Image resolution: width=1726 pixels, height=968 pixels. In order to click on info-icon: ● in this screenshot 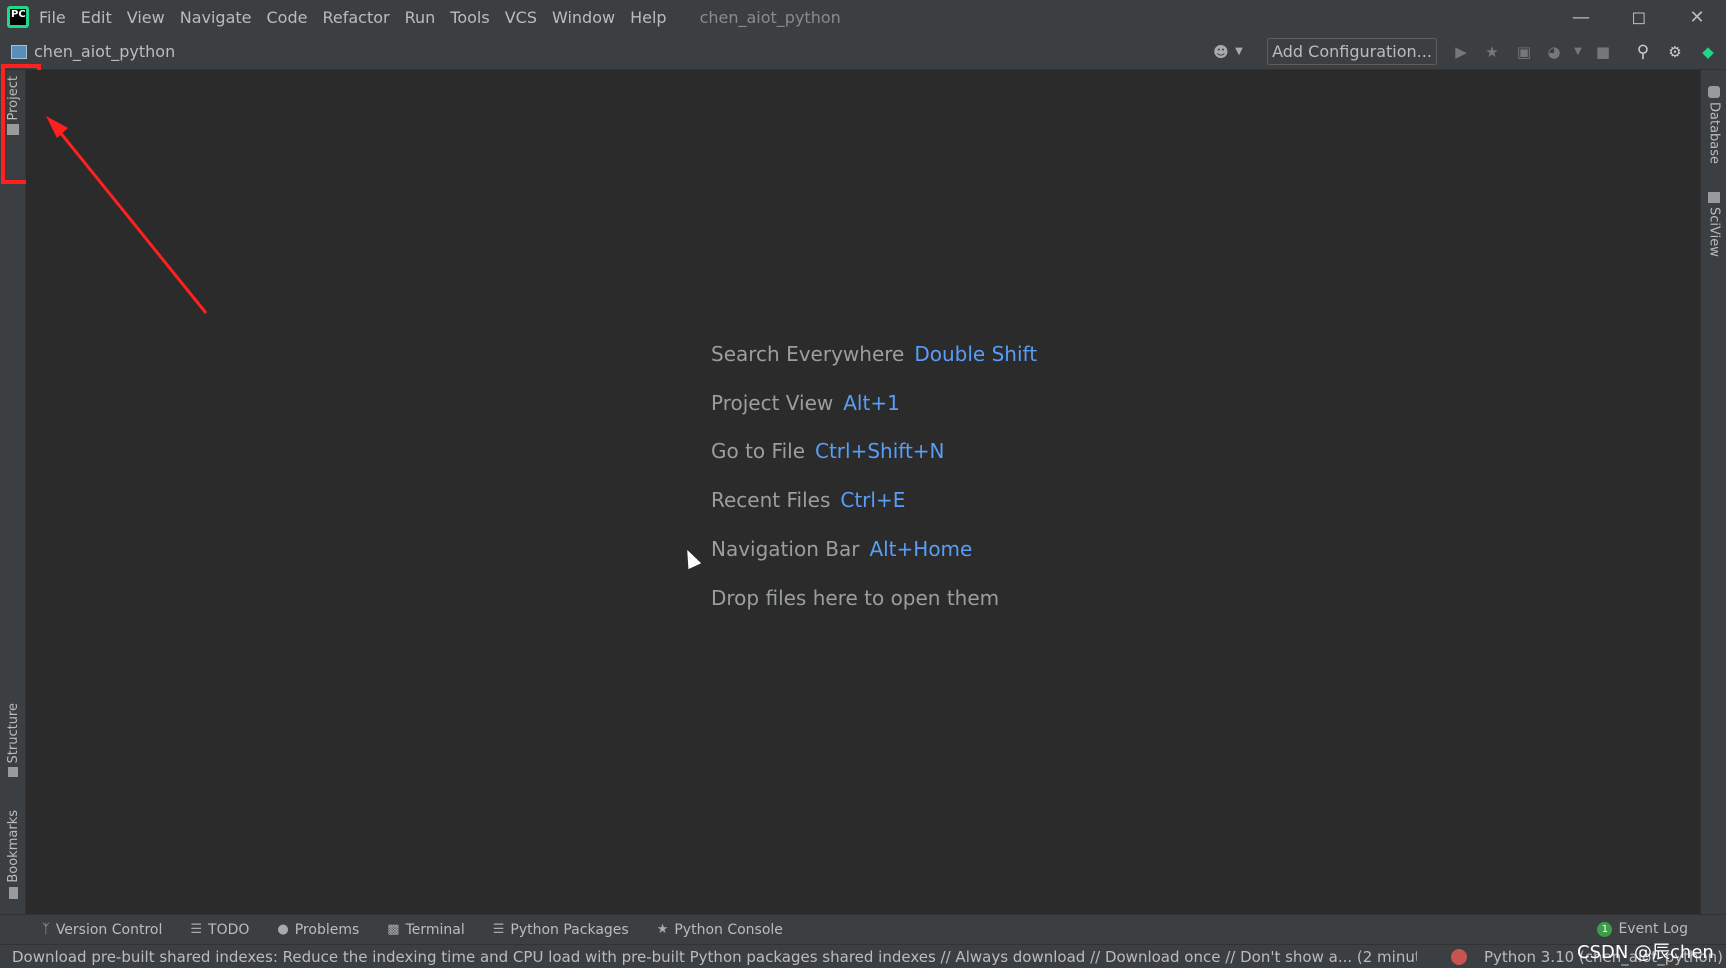, I will do `click(283, 929)`.